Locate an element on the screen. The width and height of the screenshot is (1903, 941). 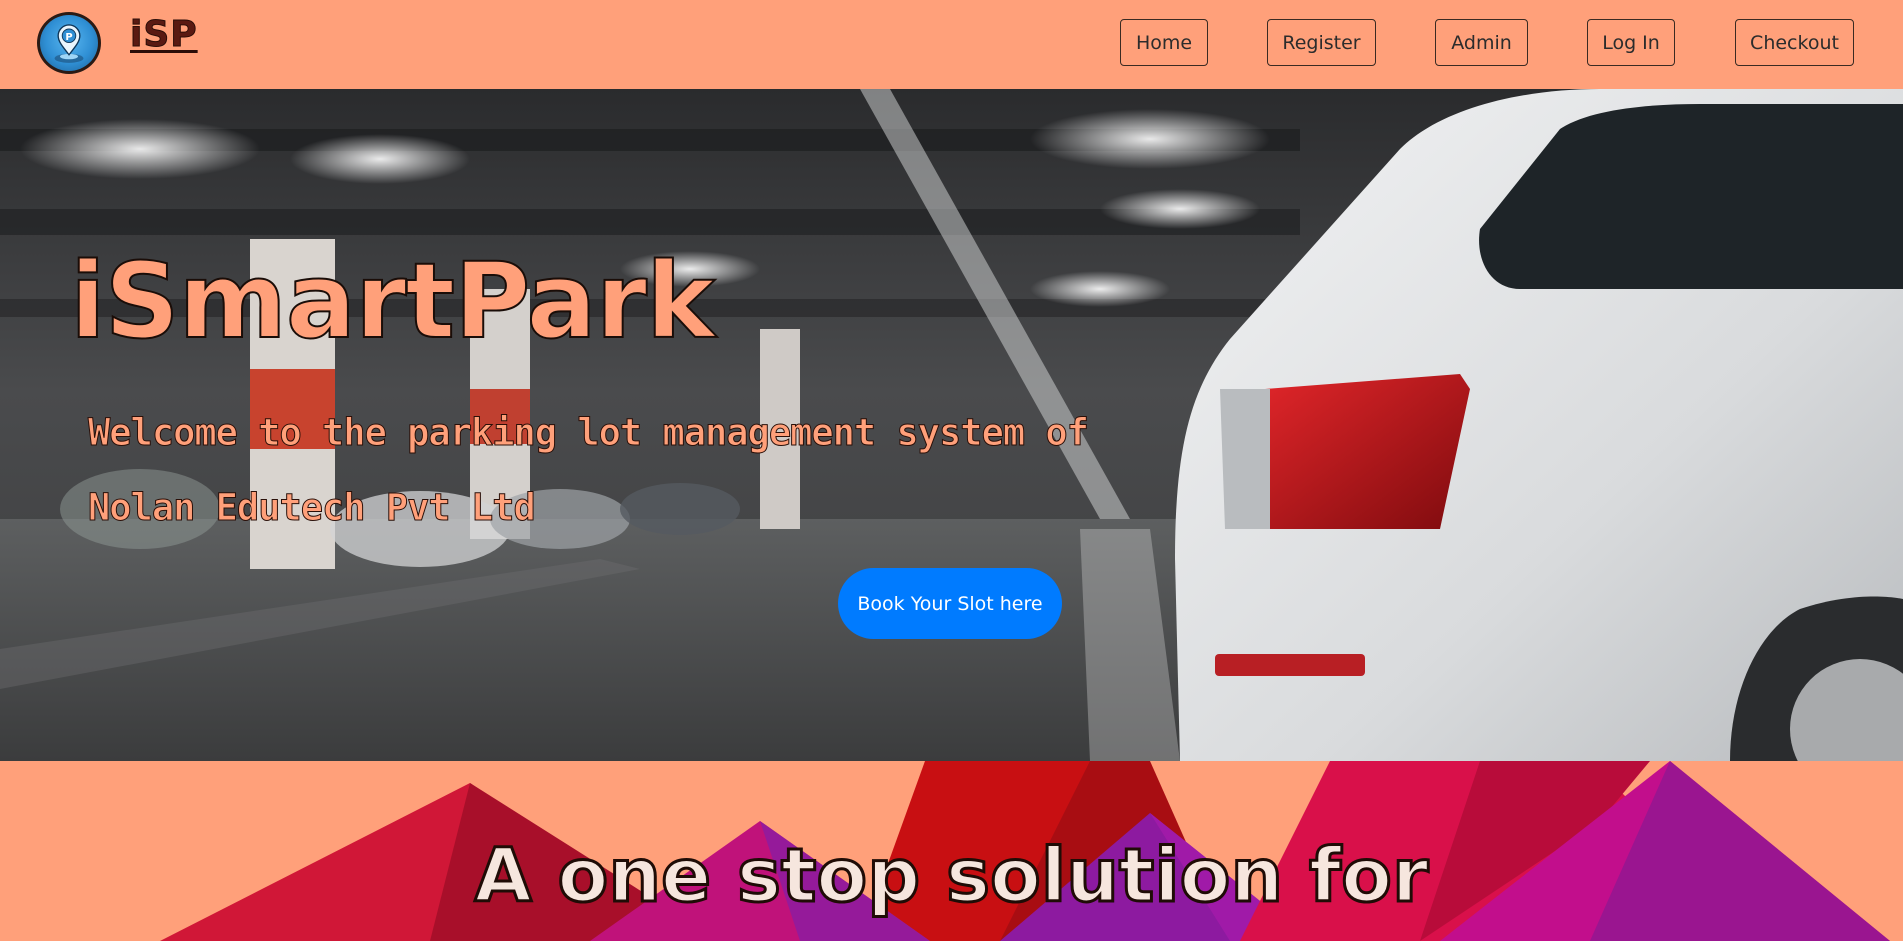
nav-home-button: Home is located at coordinates (1164, 42).